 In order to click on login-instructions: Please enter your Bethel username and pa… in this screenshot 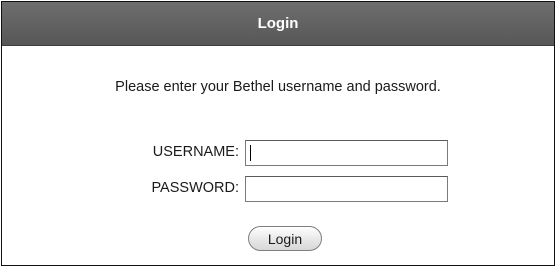, I will do `click(278, 87)`.